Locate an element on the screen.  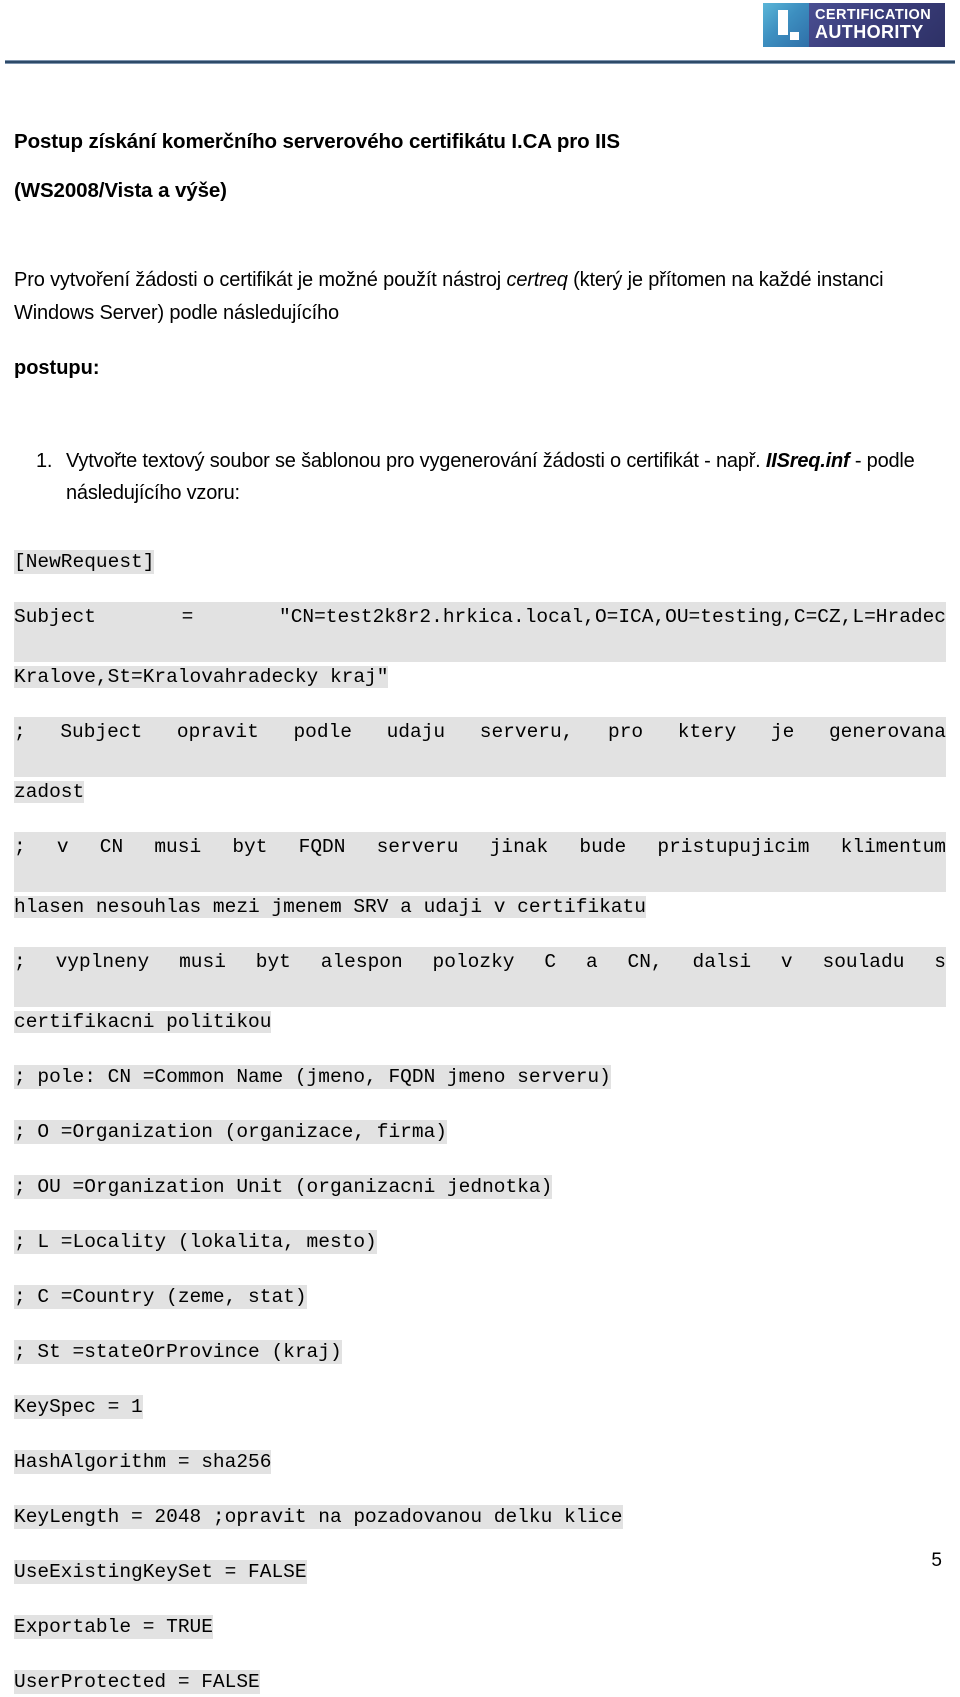
ica-logo: CERTIFICATION AUTHORITY is located at coordinates (854, 25).